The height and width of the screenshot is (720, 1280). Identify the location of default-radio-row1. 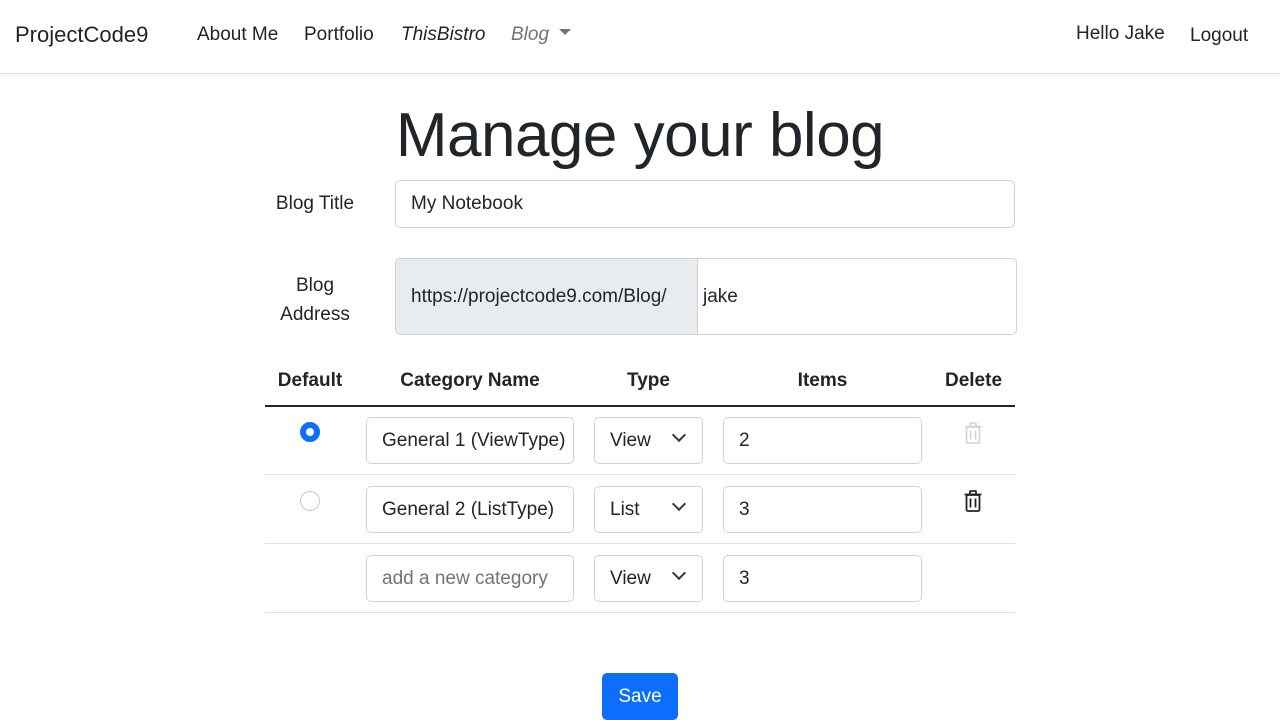
(310, 432).